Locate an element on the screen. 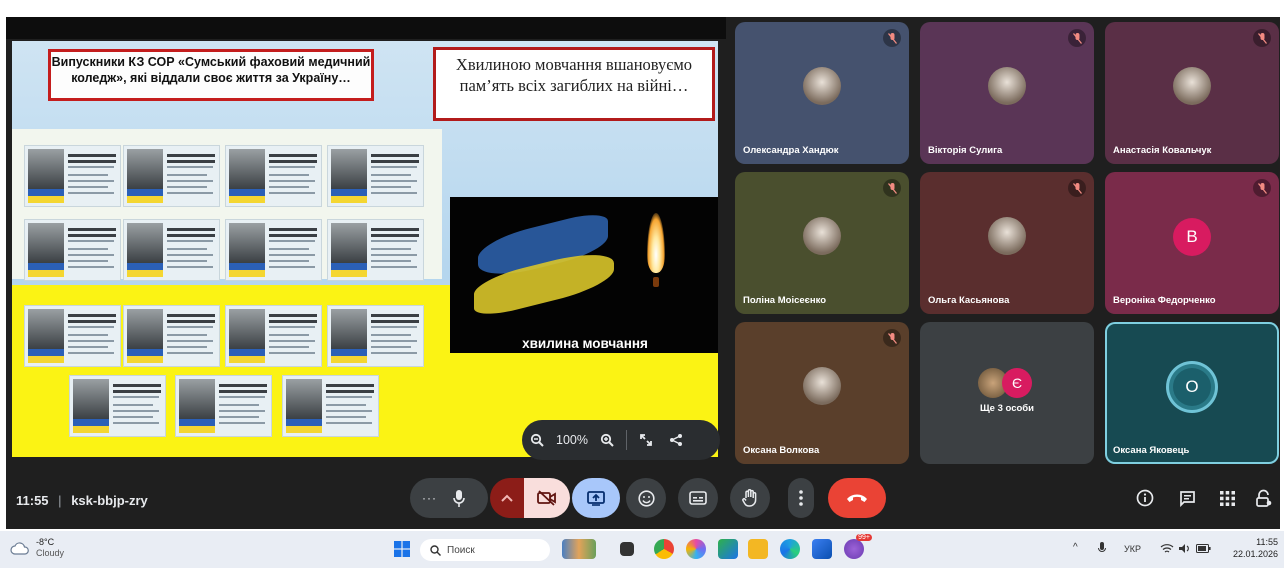  chrome-icon is located at coordinates (664, 549).